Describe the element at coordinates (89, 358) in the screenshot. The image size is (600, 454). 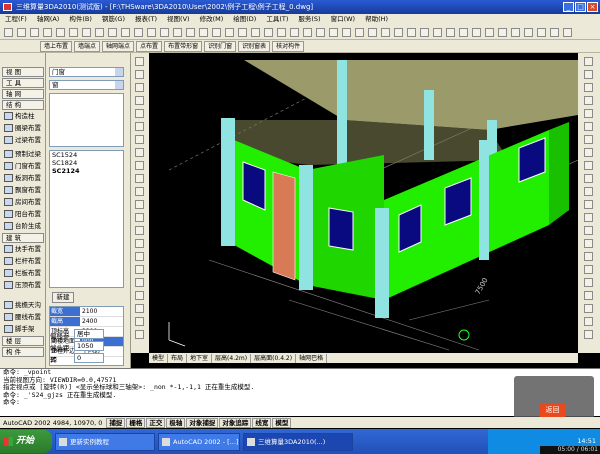
I see `field-input: 0` at that location.